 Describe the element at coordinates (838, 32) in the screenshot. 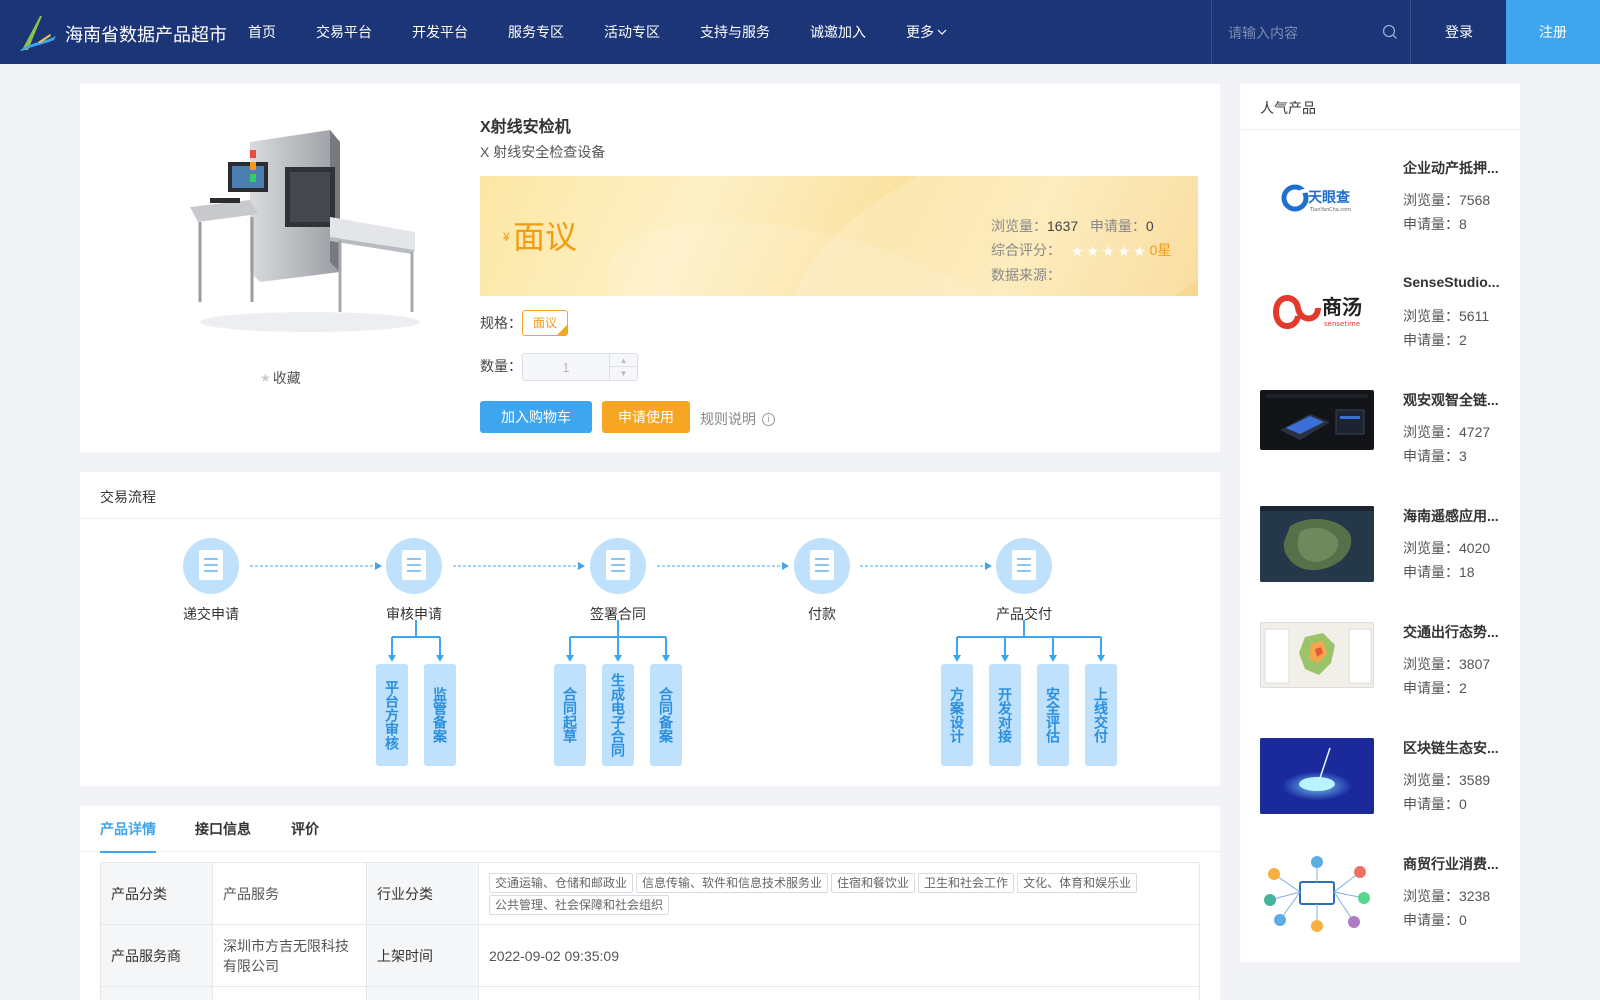

I see `nav-join: 诚邀加入` at that location.